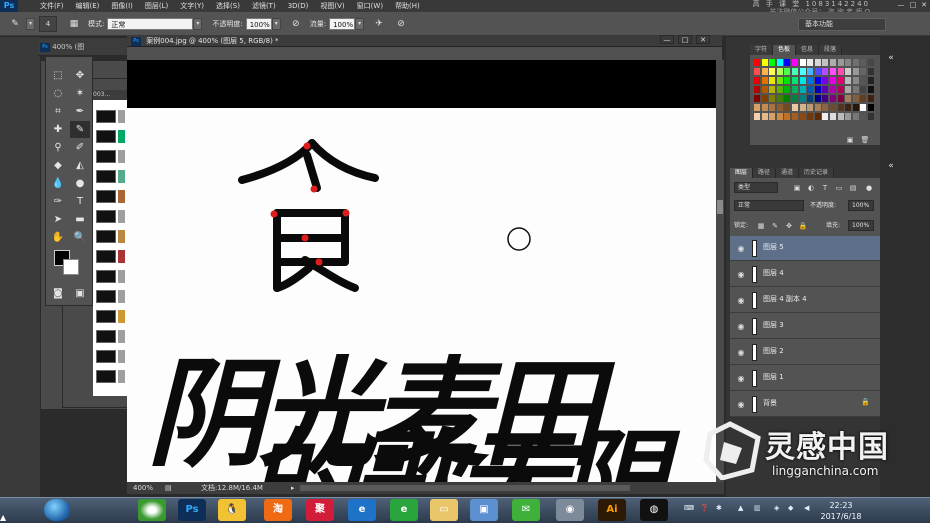  What do you see at coordinates (805, 274) in the screenshot?
I see `layer-row: ◉ 图层 4` at bounding box center [805, 274].